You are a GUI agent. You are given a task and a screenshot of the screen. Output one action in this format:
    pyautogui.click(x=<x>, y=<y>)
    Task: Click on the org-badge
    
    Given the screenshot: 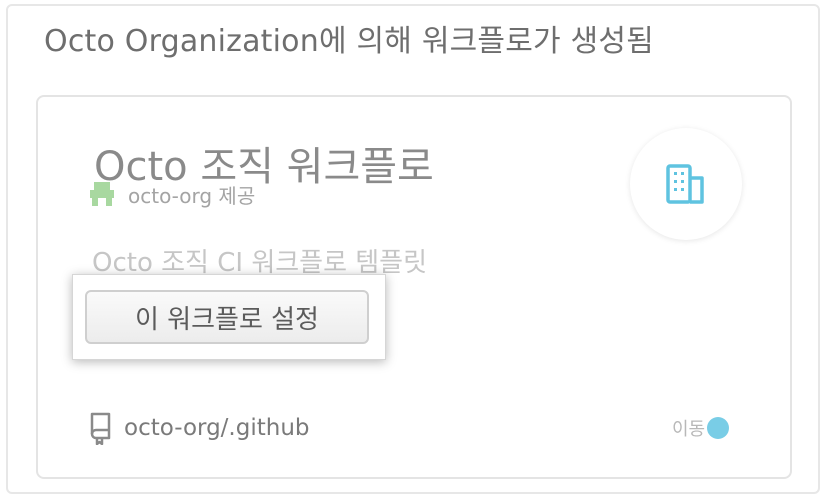 What is the action you would take?
    pyautogui.click(x=686, y=184)
    